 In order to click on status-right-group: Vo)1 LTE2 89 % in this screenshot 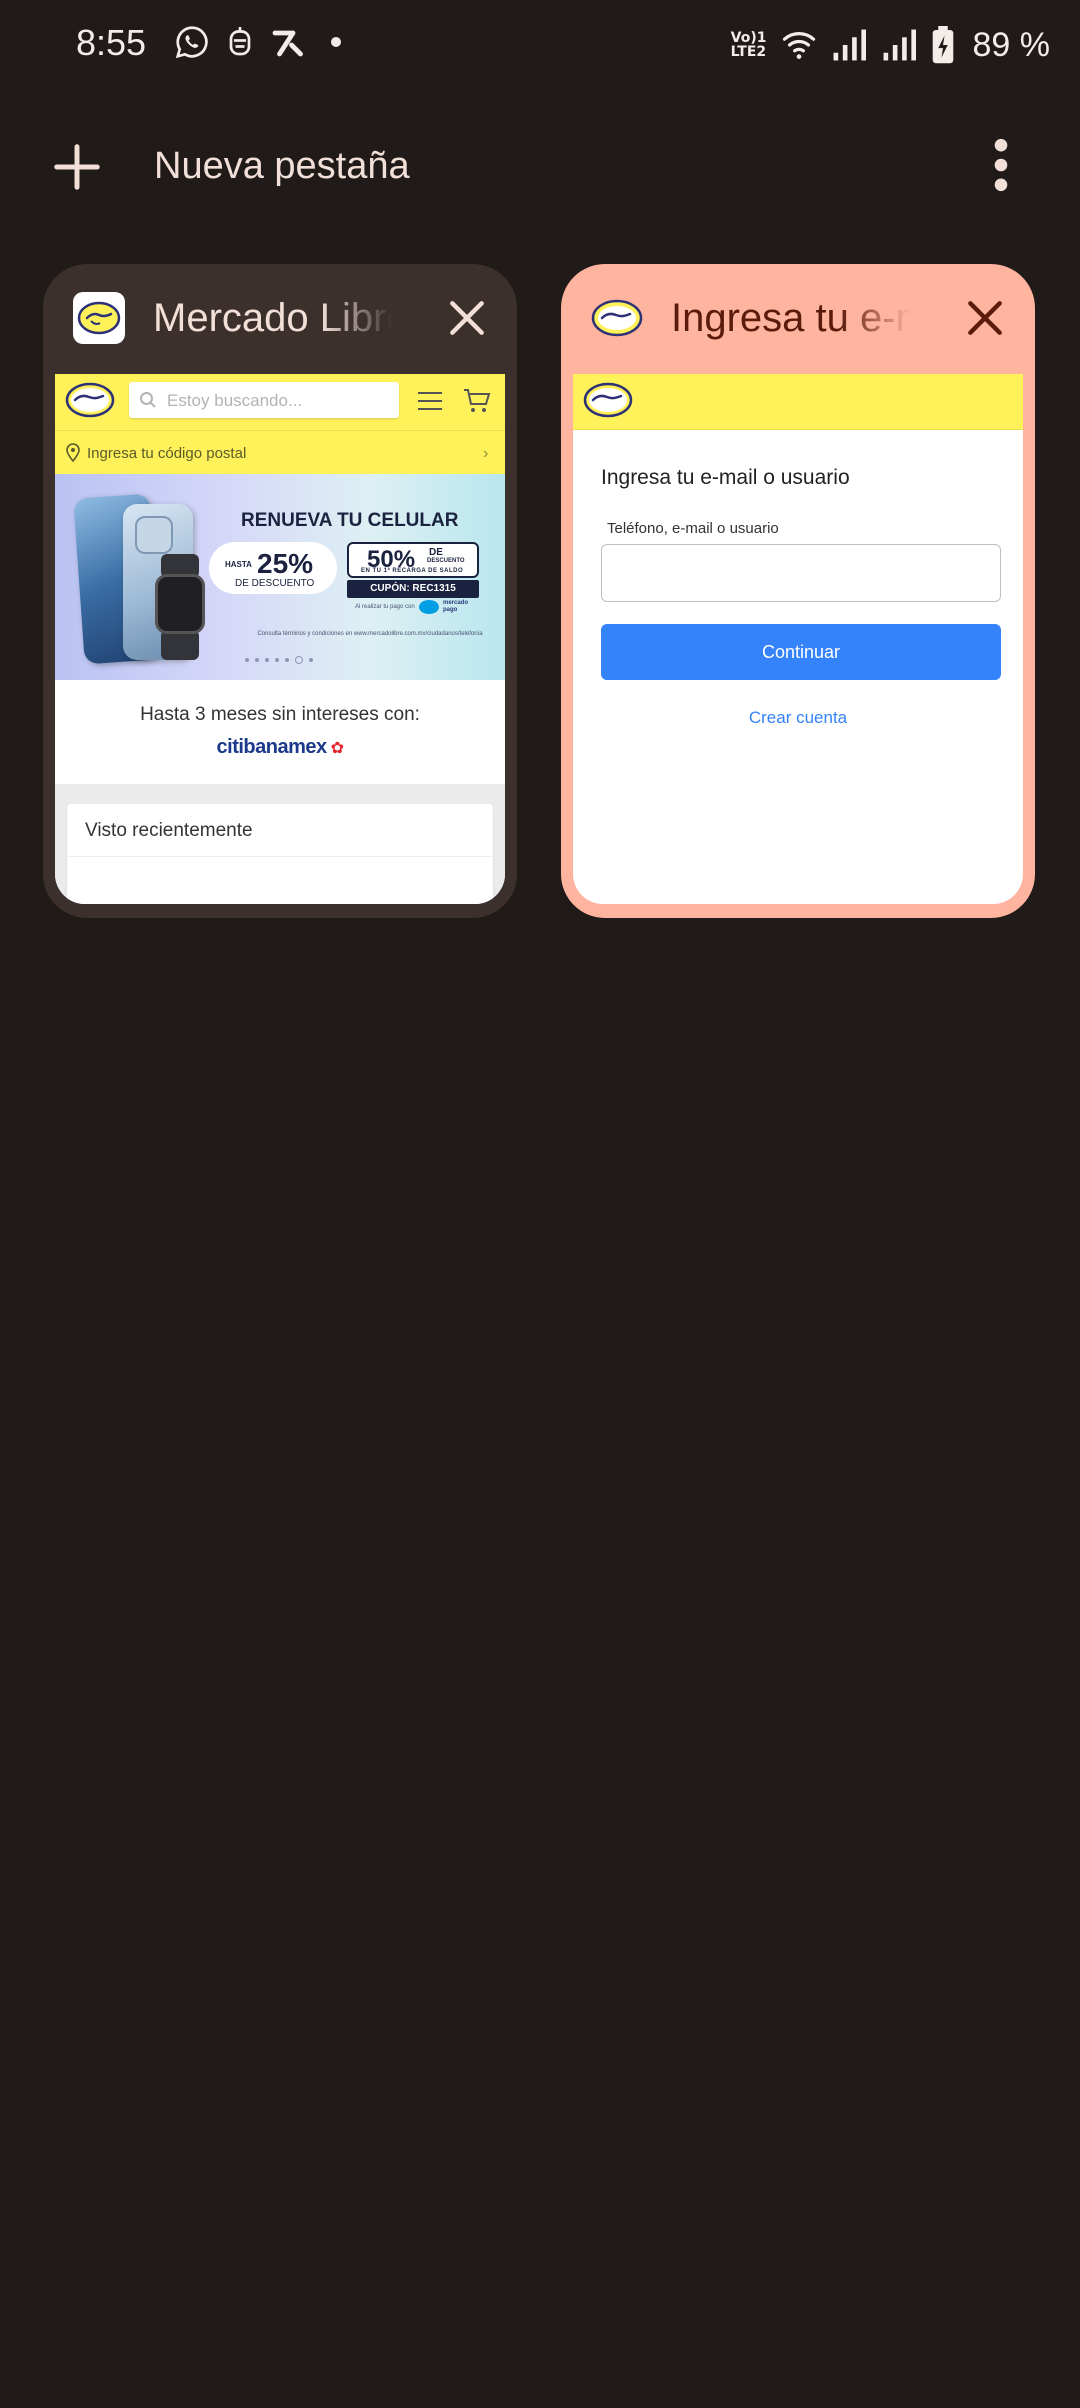, I will do `click(890, 45)`.